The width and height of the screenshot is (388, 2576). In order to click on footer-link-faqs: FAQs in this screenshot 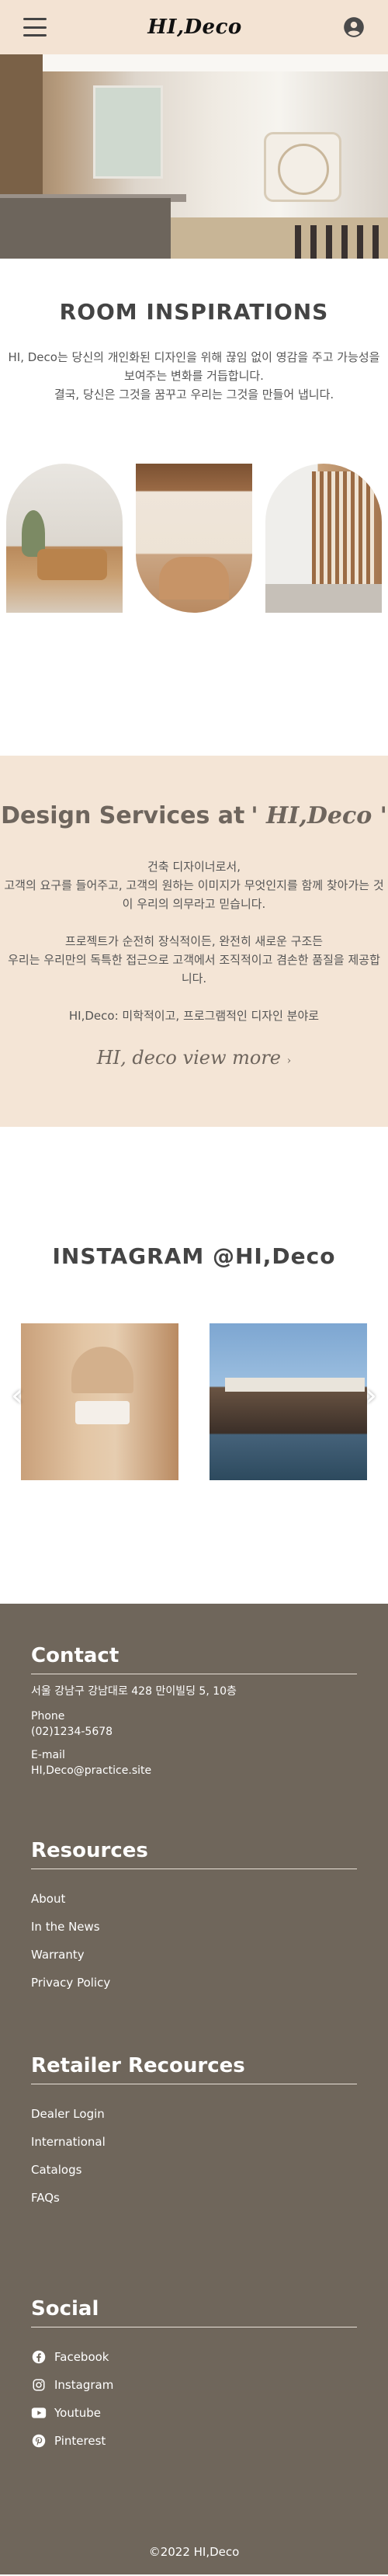, I will do `click(194, 2198)`.